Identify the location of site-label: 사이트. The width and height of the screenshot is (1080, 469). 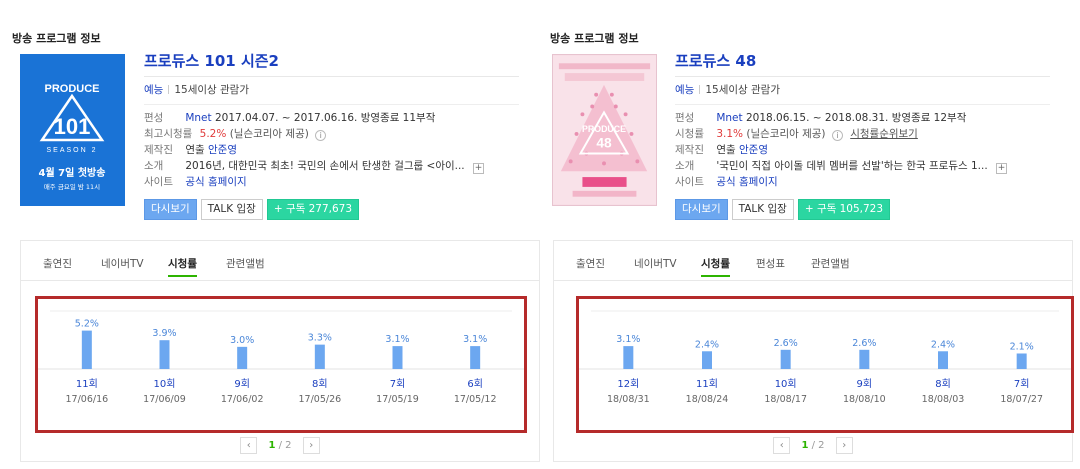
(158, 182).